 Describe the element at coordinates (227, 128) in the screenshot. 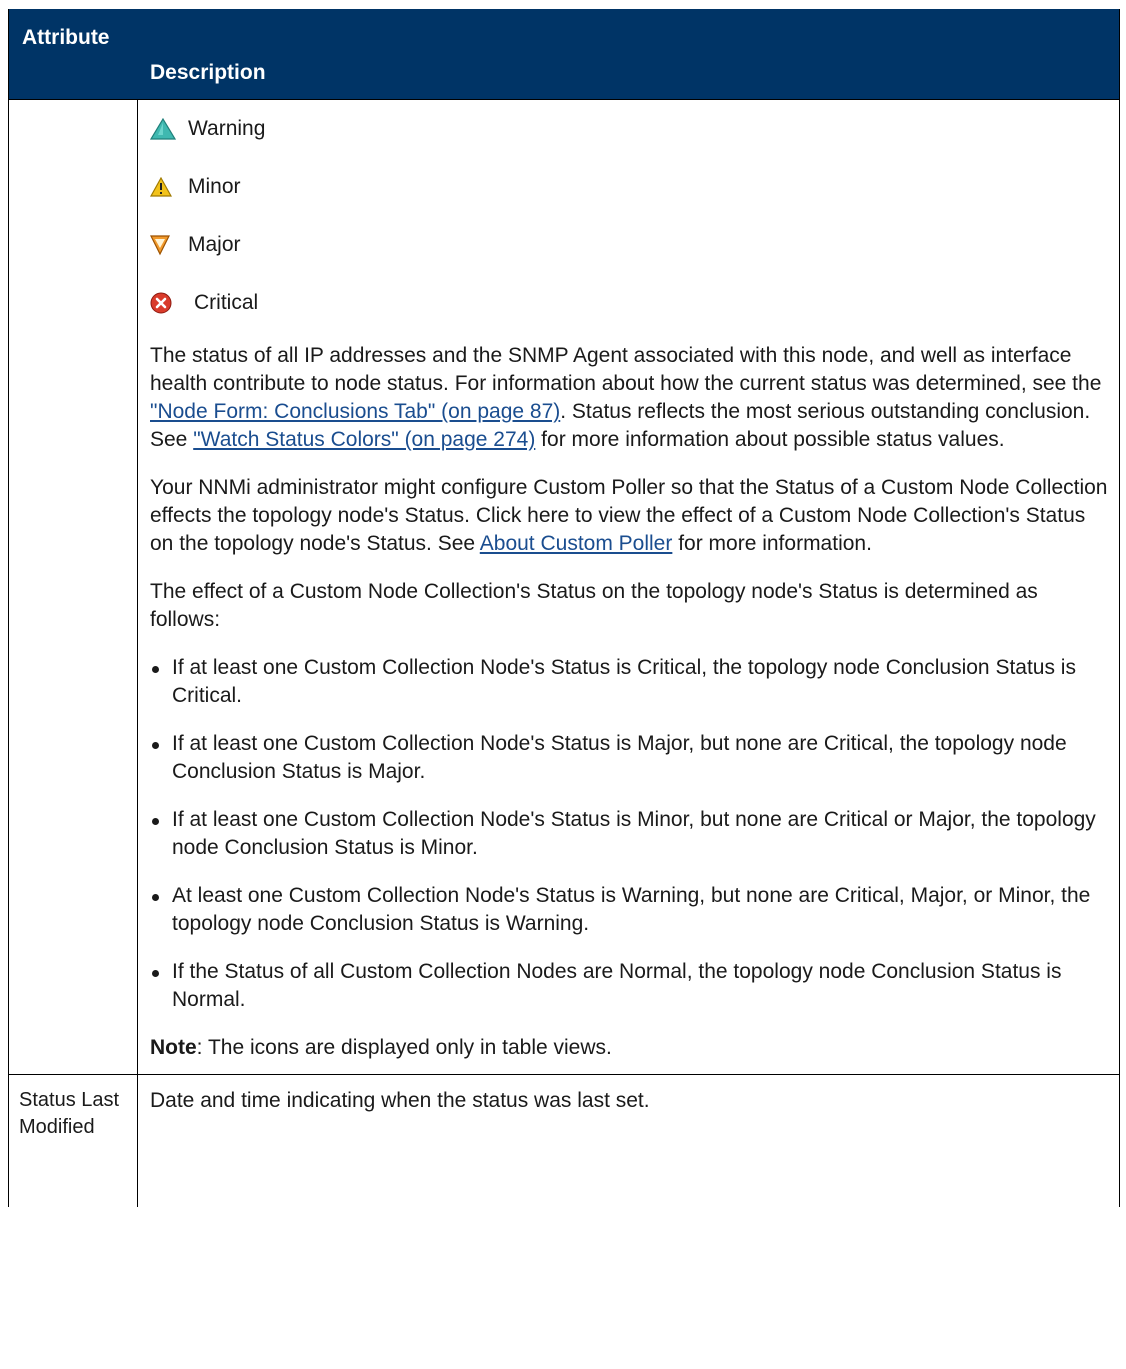

I see `status-label-warning: Warning` at that location.